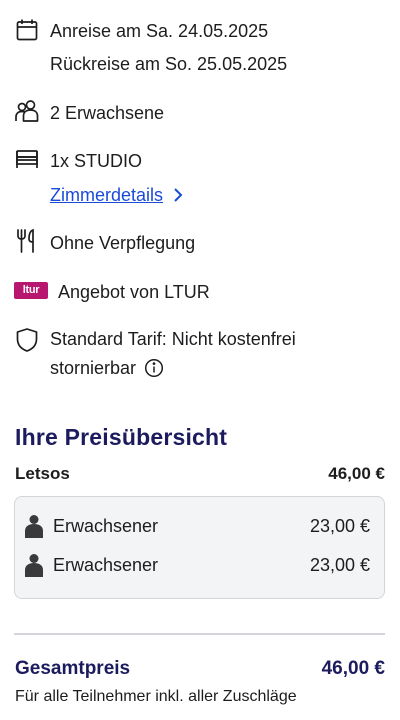  What do you see at coordinates (154, 368) in the screenshot?
I see `info-icon` at bounding box center [154, 368].